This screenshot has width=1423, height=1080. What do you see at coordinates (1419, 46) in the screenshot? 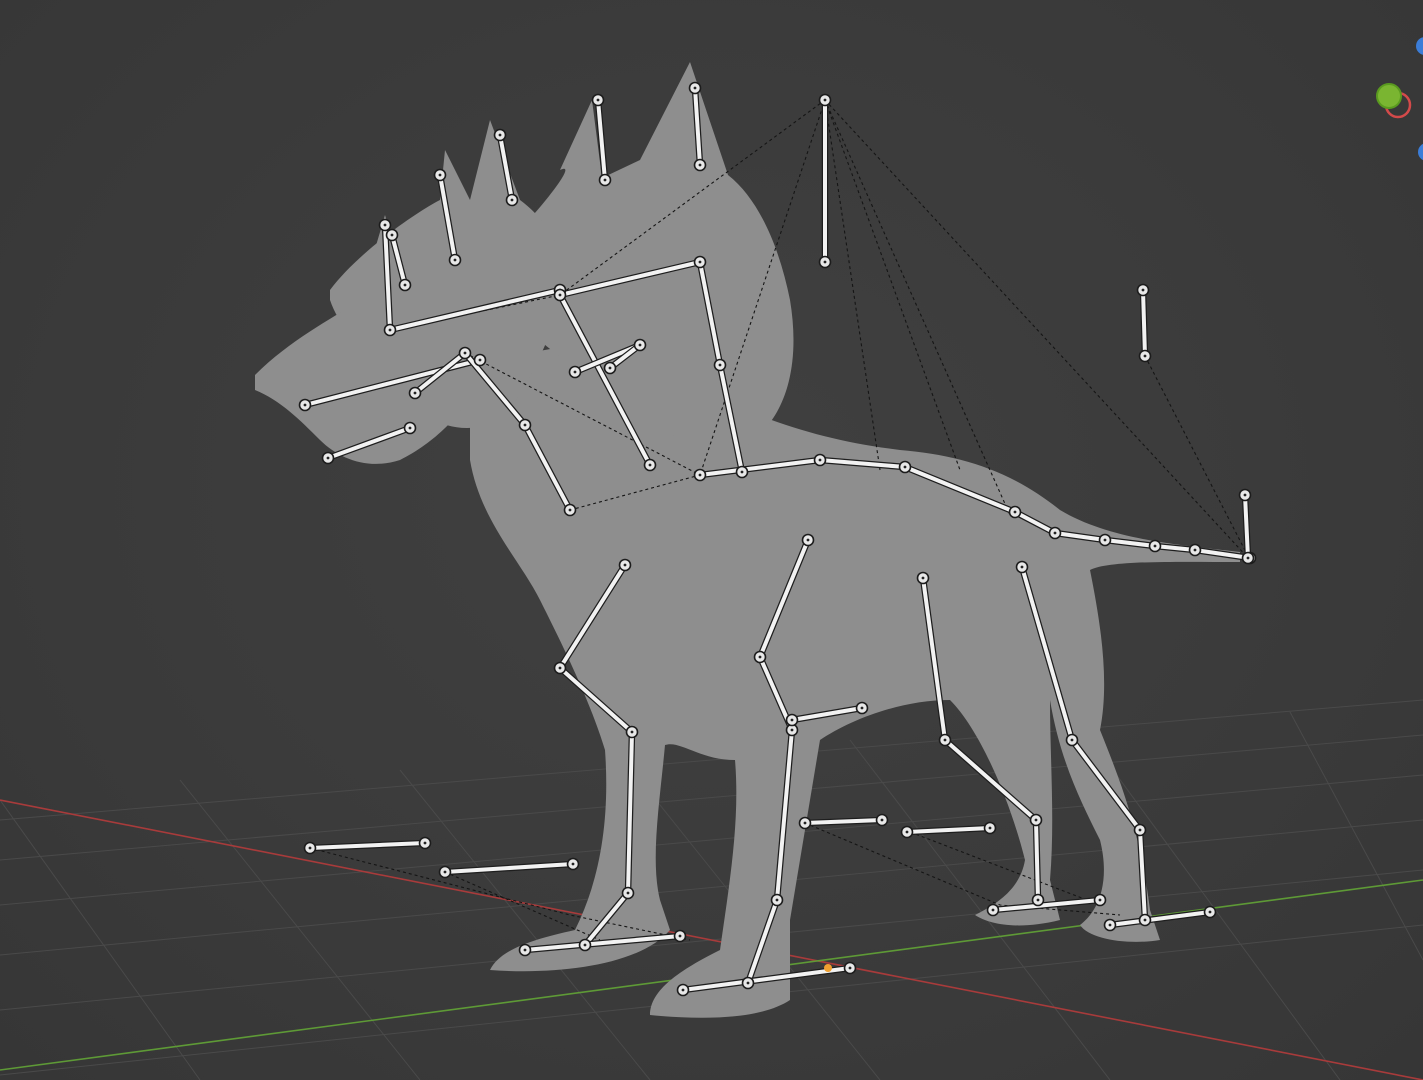
I see `z-axis-ball` at bounding box center [1419, 46].